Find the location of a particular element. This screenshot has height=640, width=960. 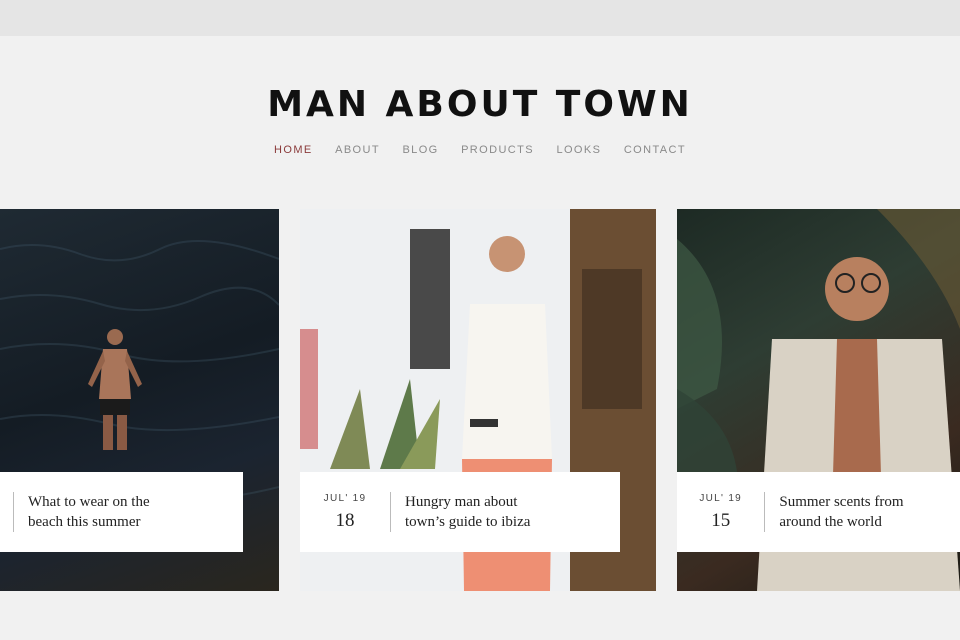

post-date: JUL' 19 15 is located at coordinates (720, 512).